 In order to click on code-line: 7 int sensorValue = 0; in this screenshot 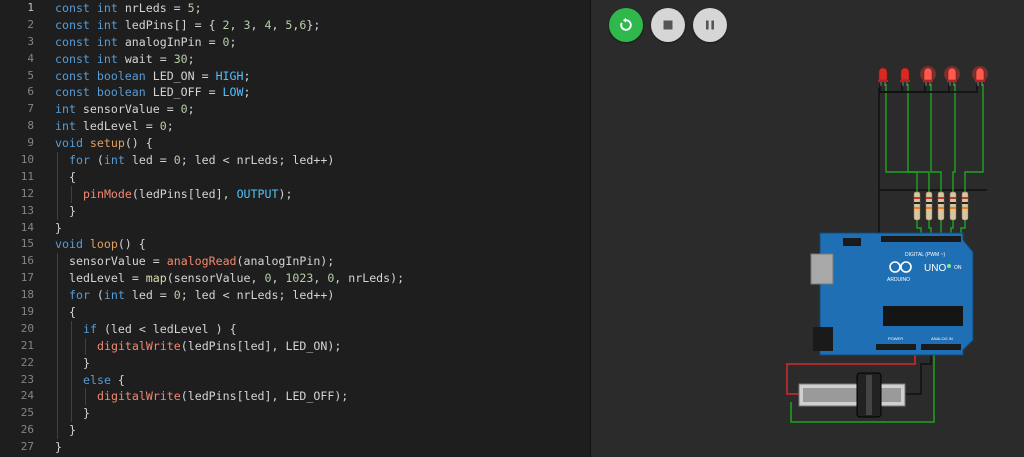, I will do `click(295, 109)`.